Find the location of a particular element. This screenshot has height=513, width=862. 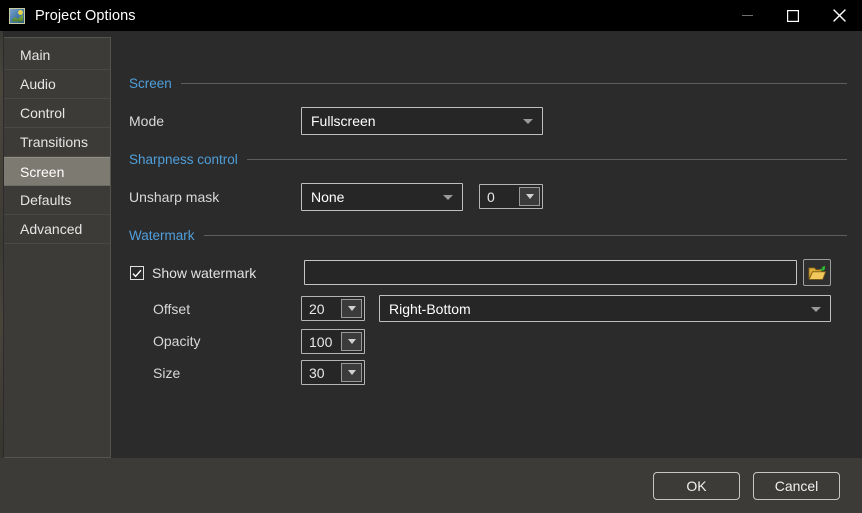

group-title-sharpness: Sharpness control is located at coordinates (183, 159).